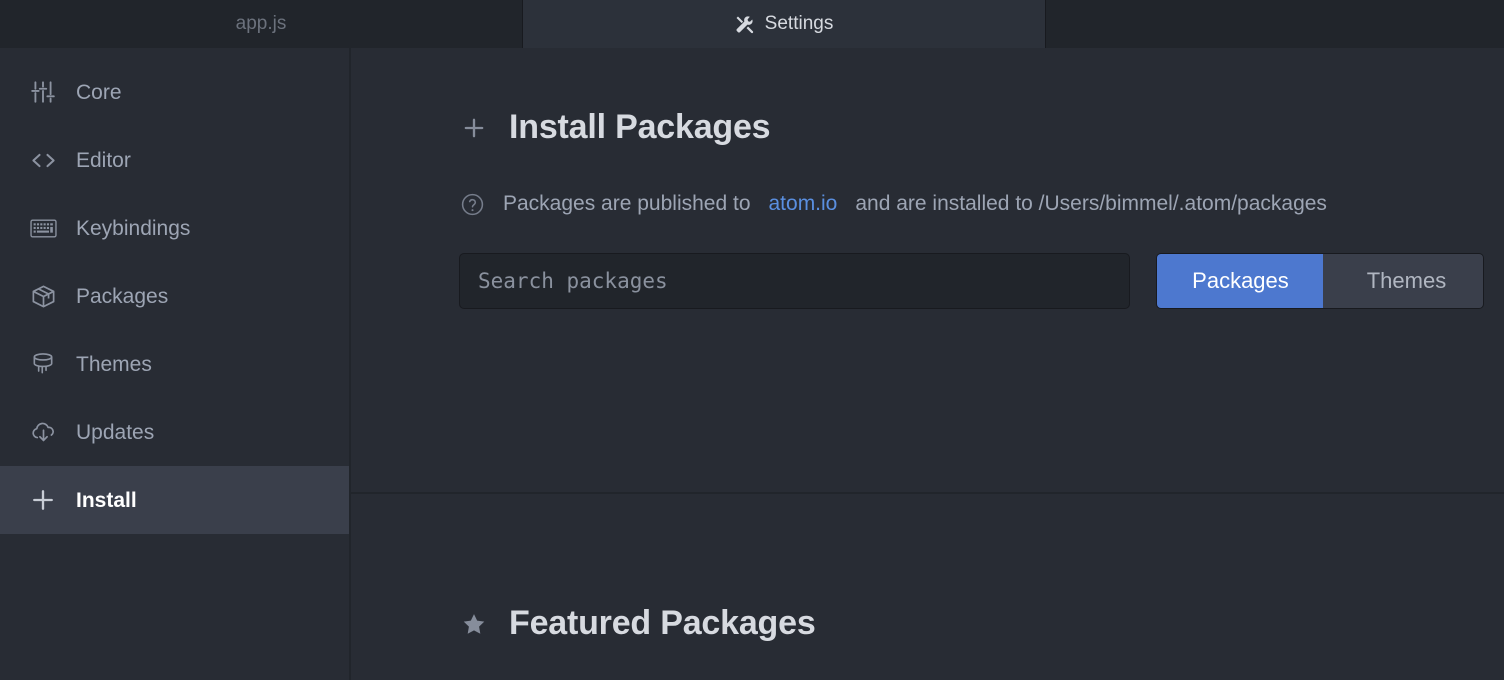 This screenshot has height=680, width=1504. Describe the element at coordinates (133, 228) in the screenshot. I see `sidebar-item-label: Keybindings` at that location.